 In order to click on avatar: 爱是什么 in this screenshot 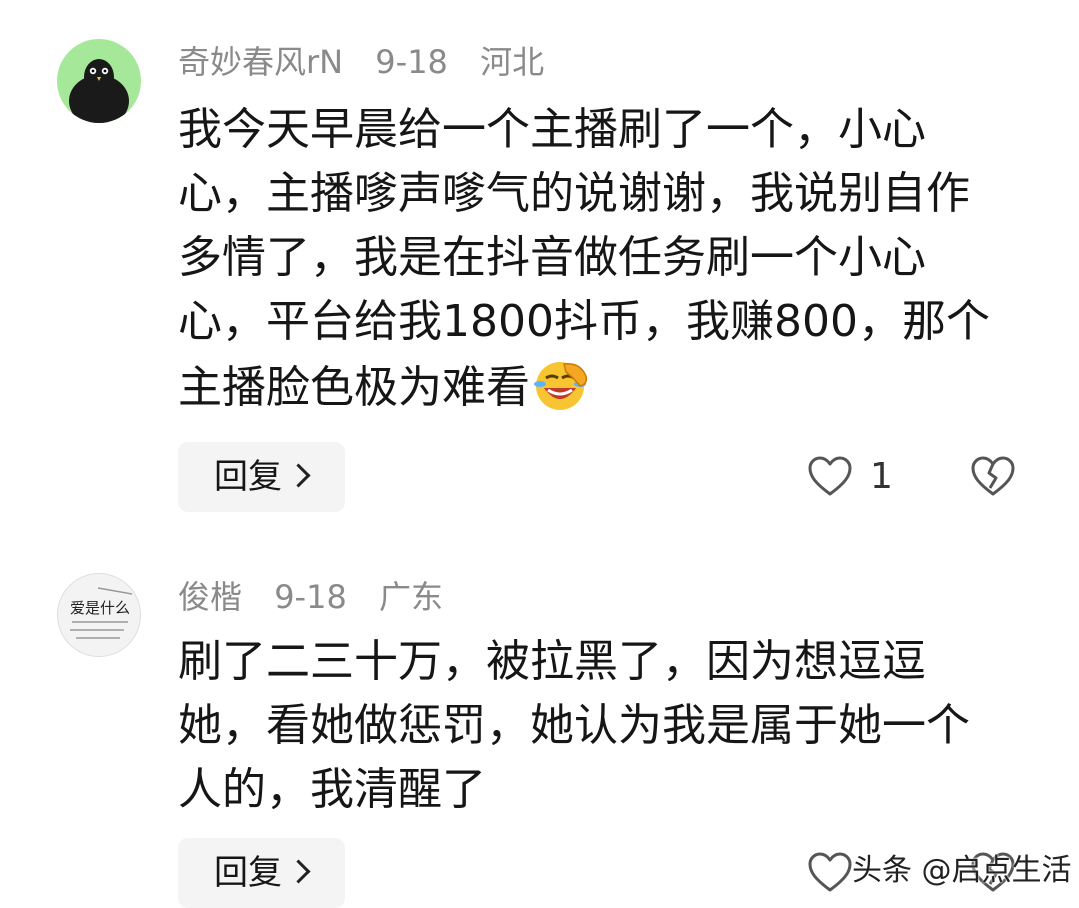, I will do `click(99, 615)`.